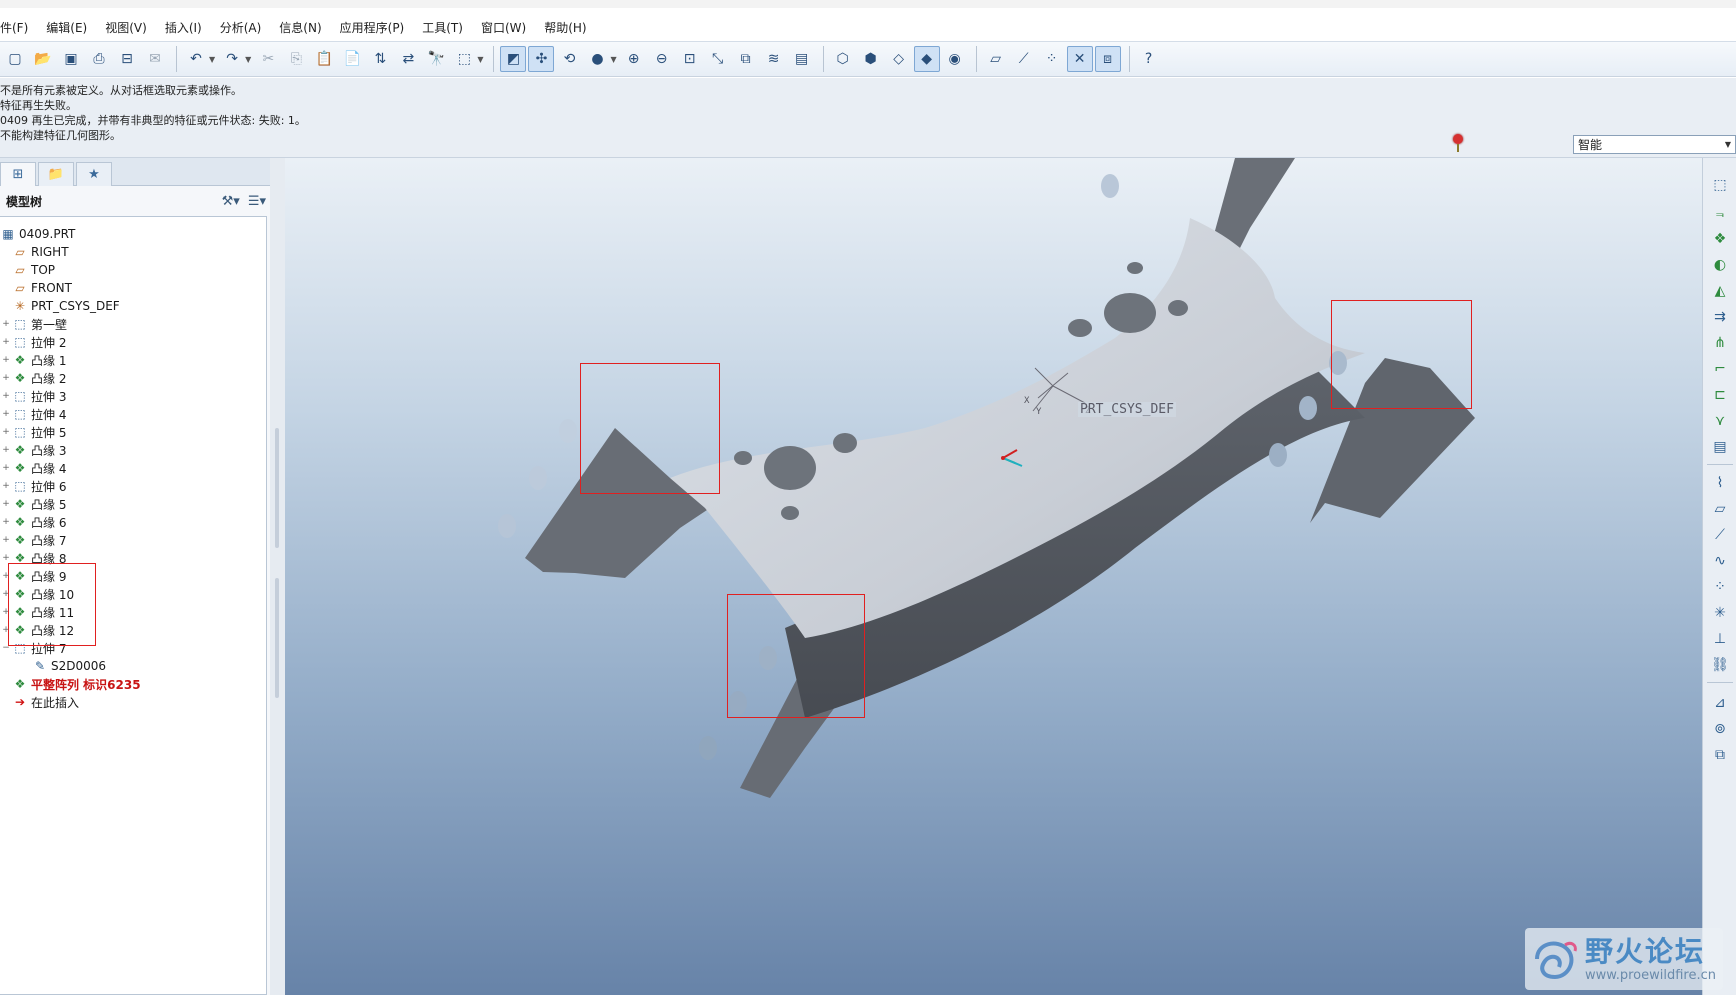  I want to click on refit-icon: ⊡, so click(690, 59).